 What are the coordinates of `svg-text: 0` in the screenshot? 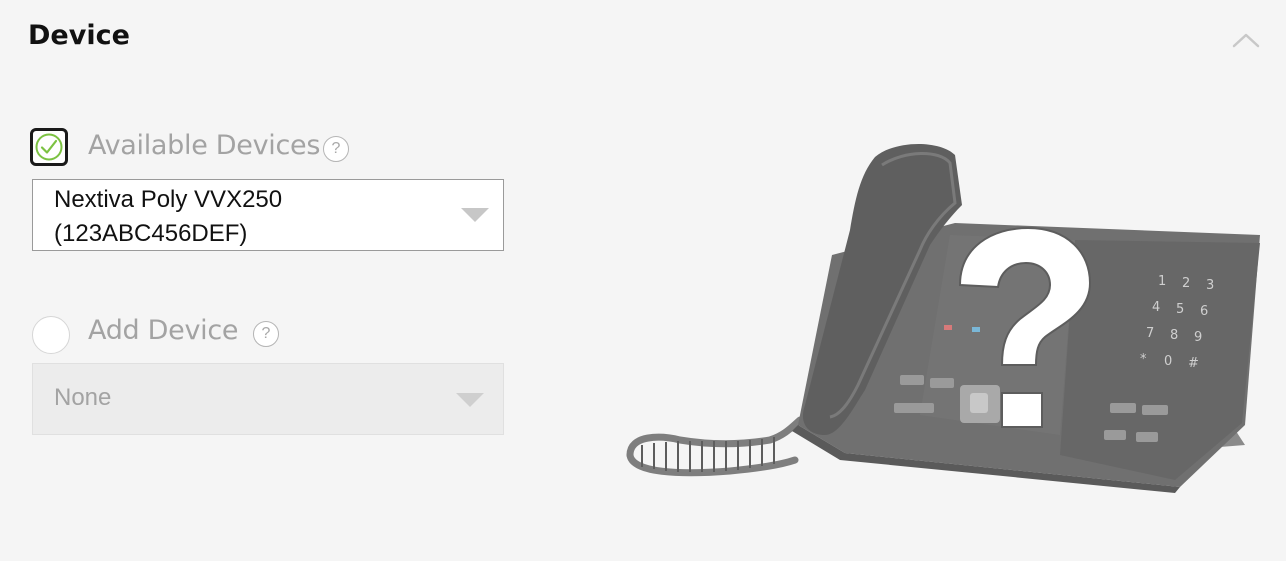 It's located at (1168, 361).